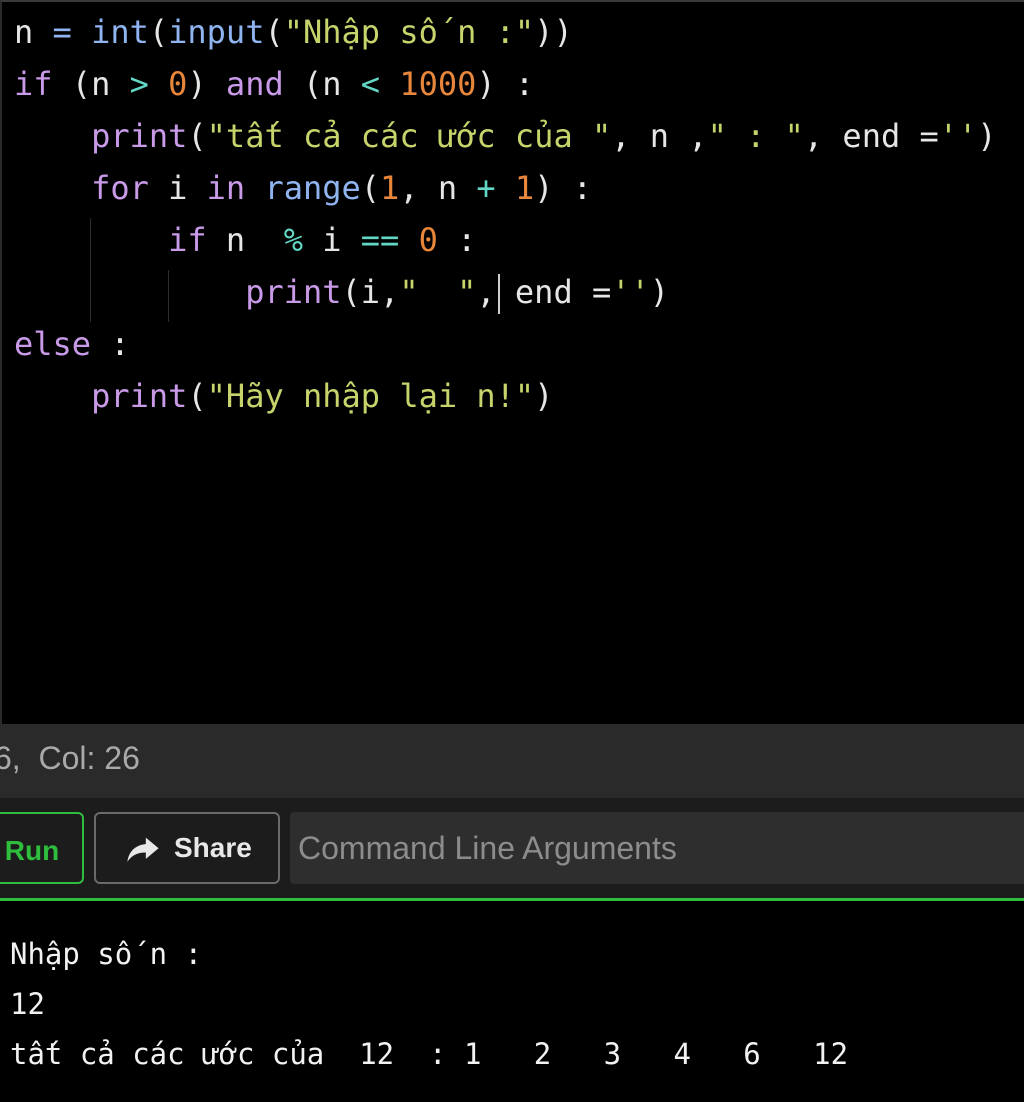  Describe the element at coordinates (226, 188) in the screenshot. I see `code-token: in` at that location.